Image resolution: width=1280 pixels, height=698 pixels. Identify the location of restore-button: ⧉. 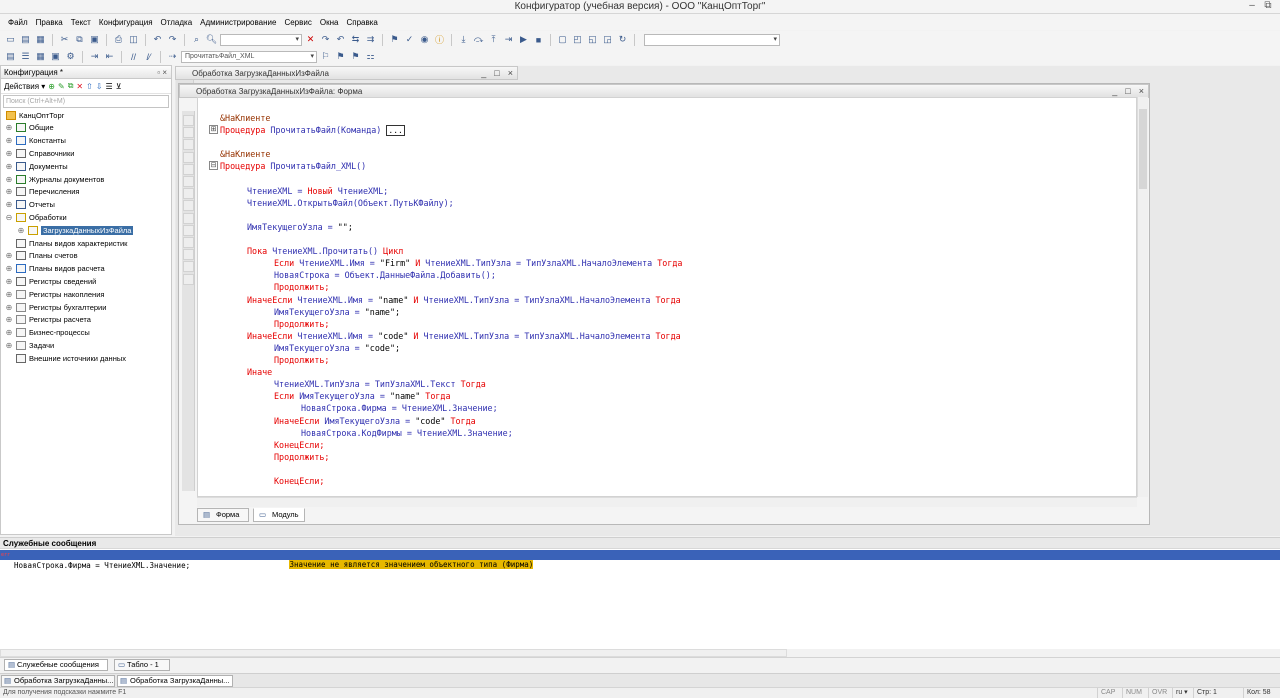
(1268, 5).